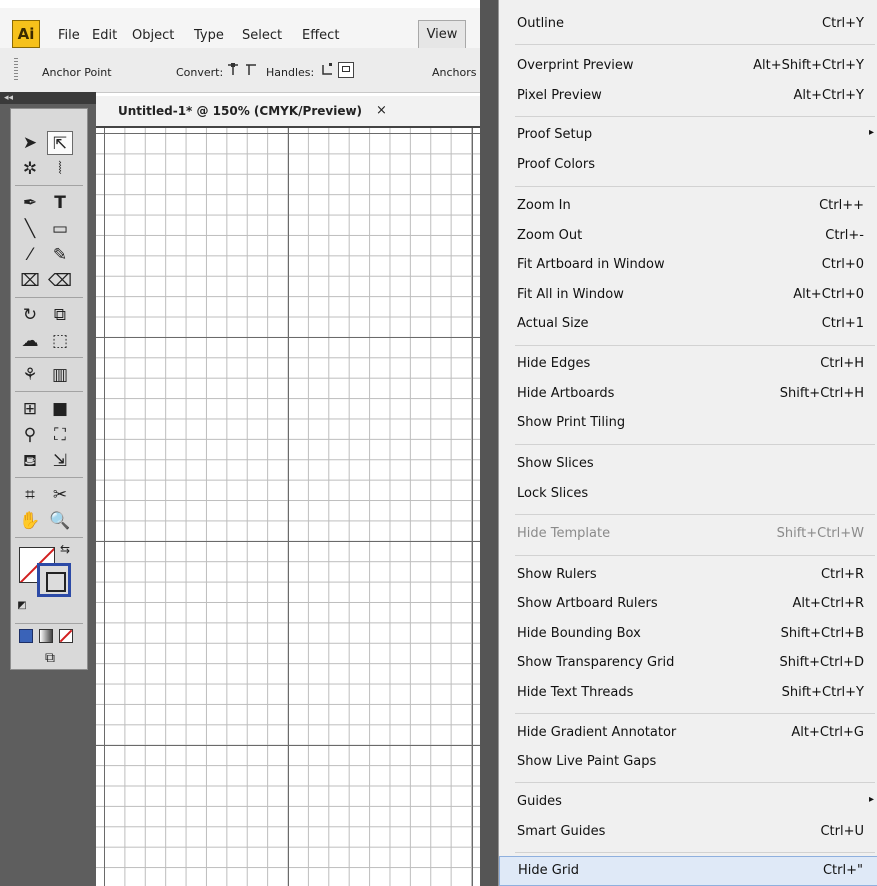 The width and height of the screenshot is (877, 886). What do you see at coordinates (688, 237) in the screenshot?
I see `menu-item-zoom-out: Zoom Out Ctrl+-` at bounding box center [688, 237].